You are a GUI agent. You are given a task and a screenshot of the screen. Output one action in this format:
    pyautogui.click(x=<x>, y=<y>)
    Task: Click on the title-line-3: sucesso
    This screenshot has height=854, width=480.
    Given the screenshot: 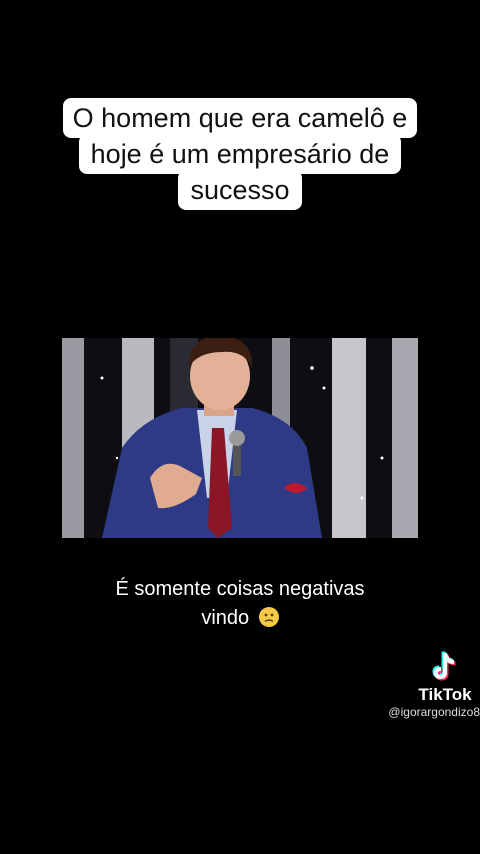 What is the action you would take?
    pyautogui.click(x=240, y=190)
    